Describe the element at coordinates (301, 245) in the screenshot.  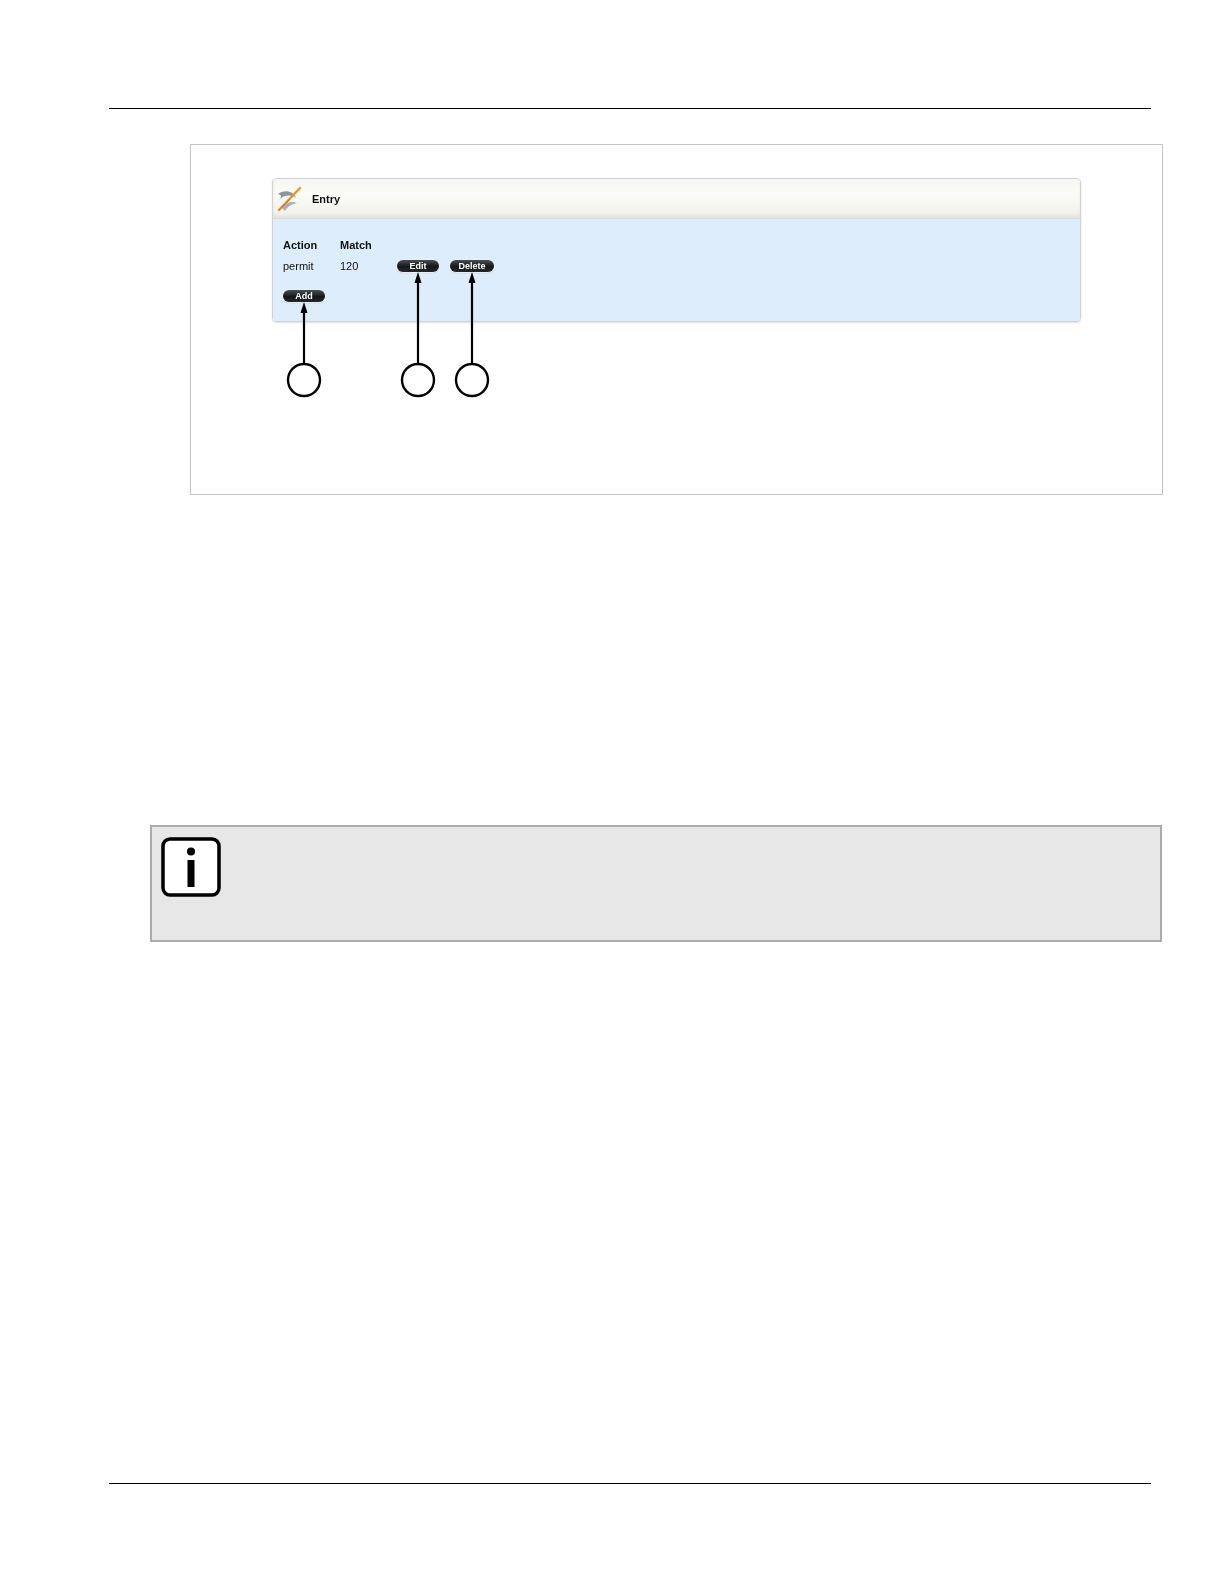
I see `column-header: Action` at that location.